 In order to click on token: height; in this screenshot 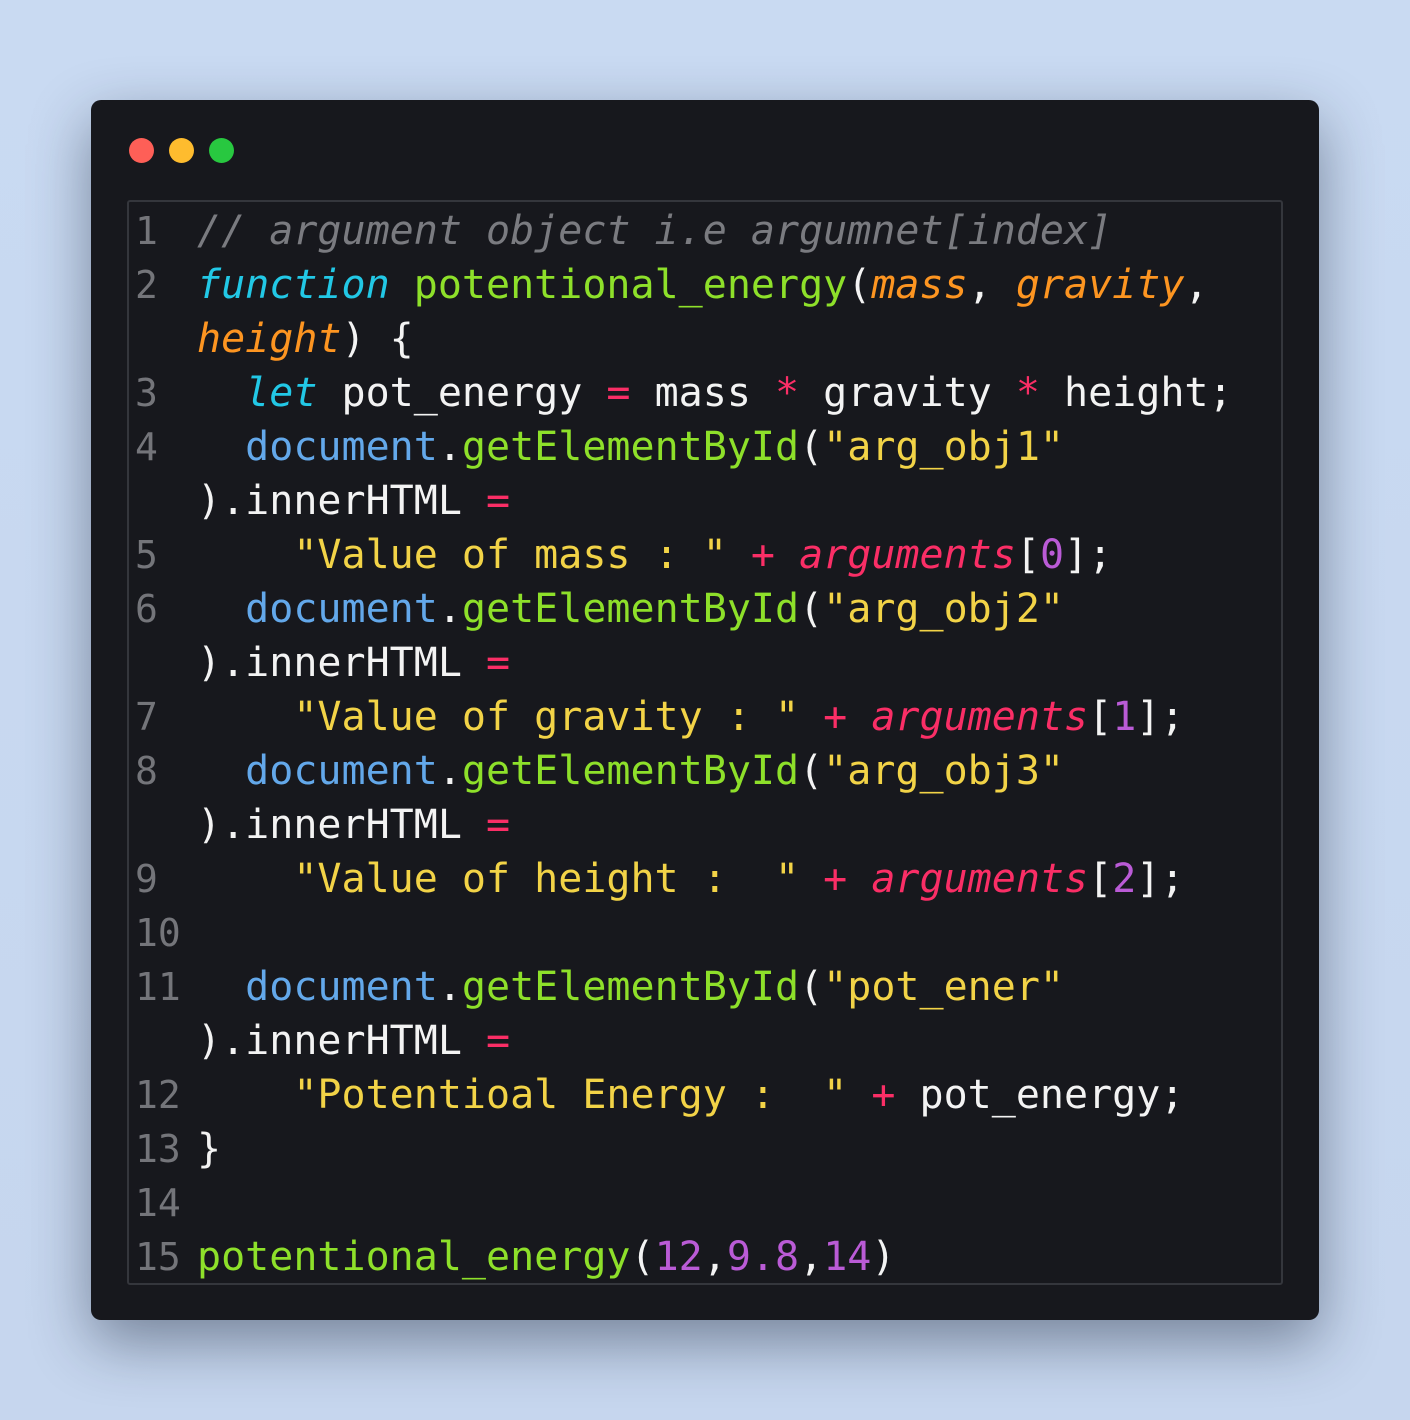, I will do `click(1136, 393)`.